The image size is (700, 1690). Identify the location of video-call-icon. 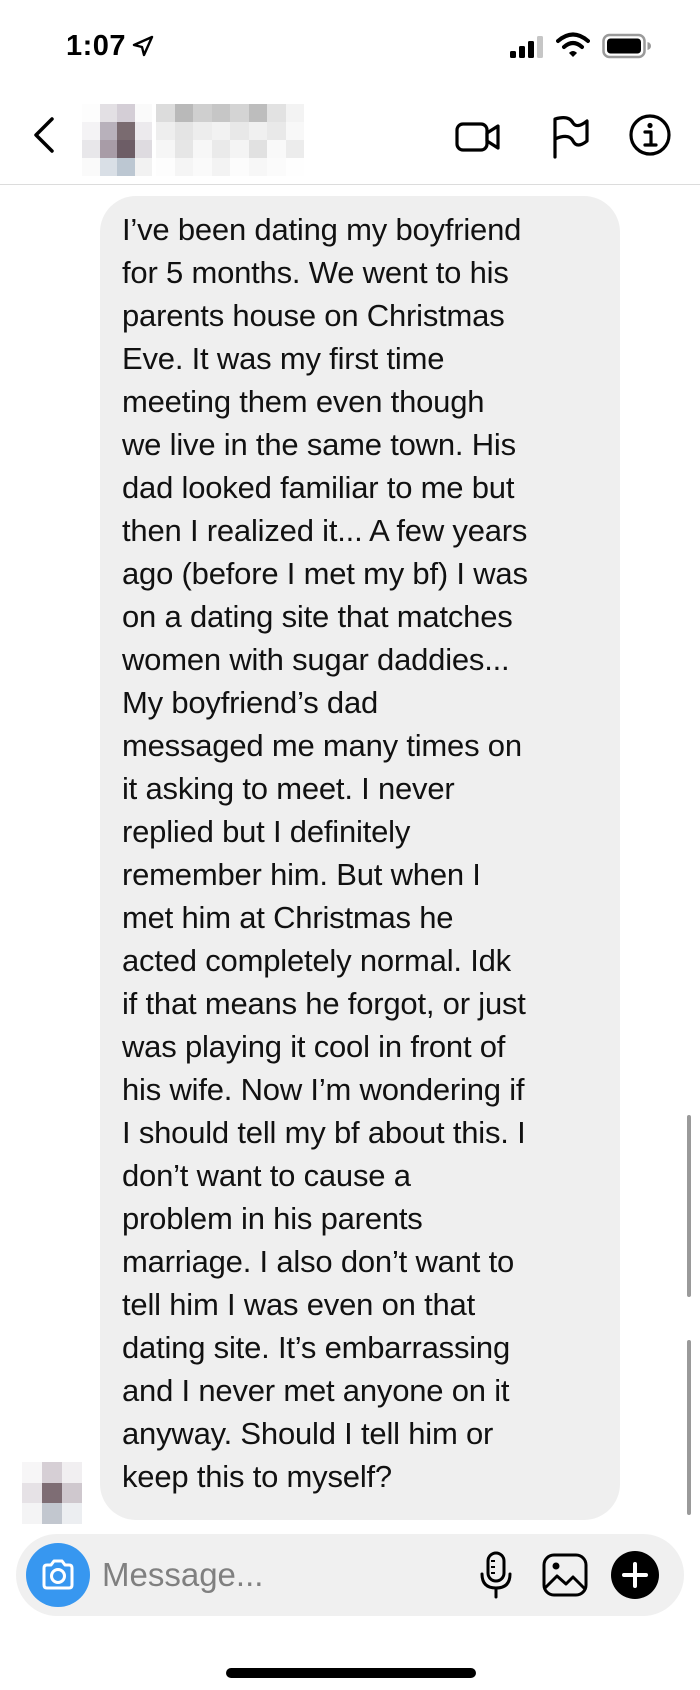
(478, 137).